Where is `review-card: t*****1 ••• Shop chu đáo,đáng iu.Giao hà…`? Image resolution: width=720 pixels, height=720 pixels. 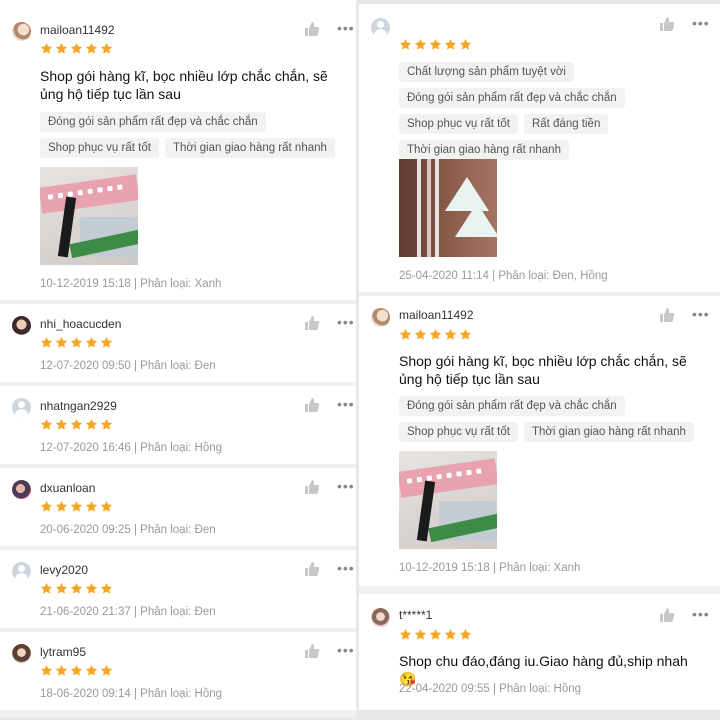 review-card: t*****1 ••• Shop chu đáo,đáng iu.Giao hà… is located at coordinates (539, 652).